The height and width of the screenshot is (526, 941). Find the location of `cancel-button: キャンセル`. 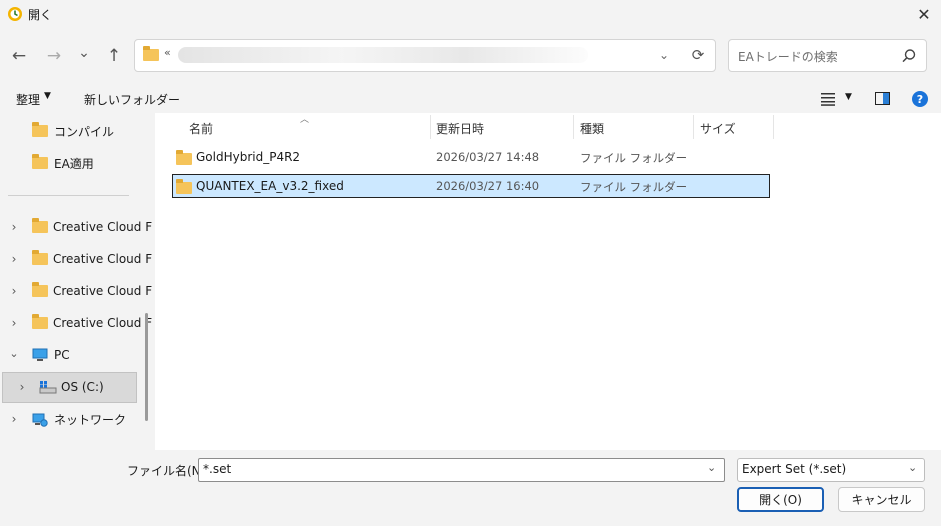

cancel-button: キャンセル is located at coordinates (881, 499).